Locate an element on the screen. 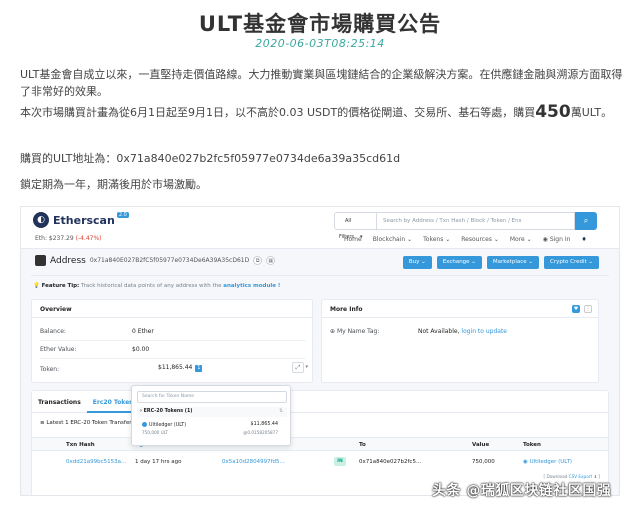  expand-icon: ⤢ is located at coordinates (298, 367).